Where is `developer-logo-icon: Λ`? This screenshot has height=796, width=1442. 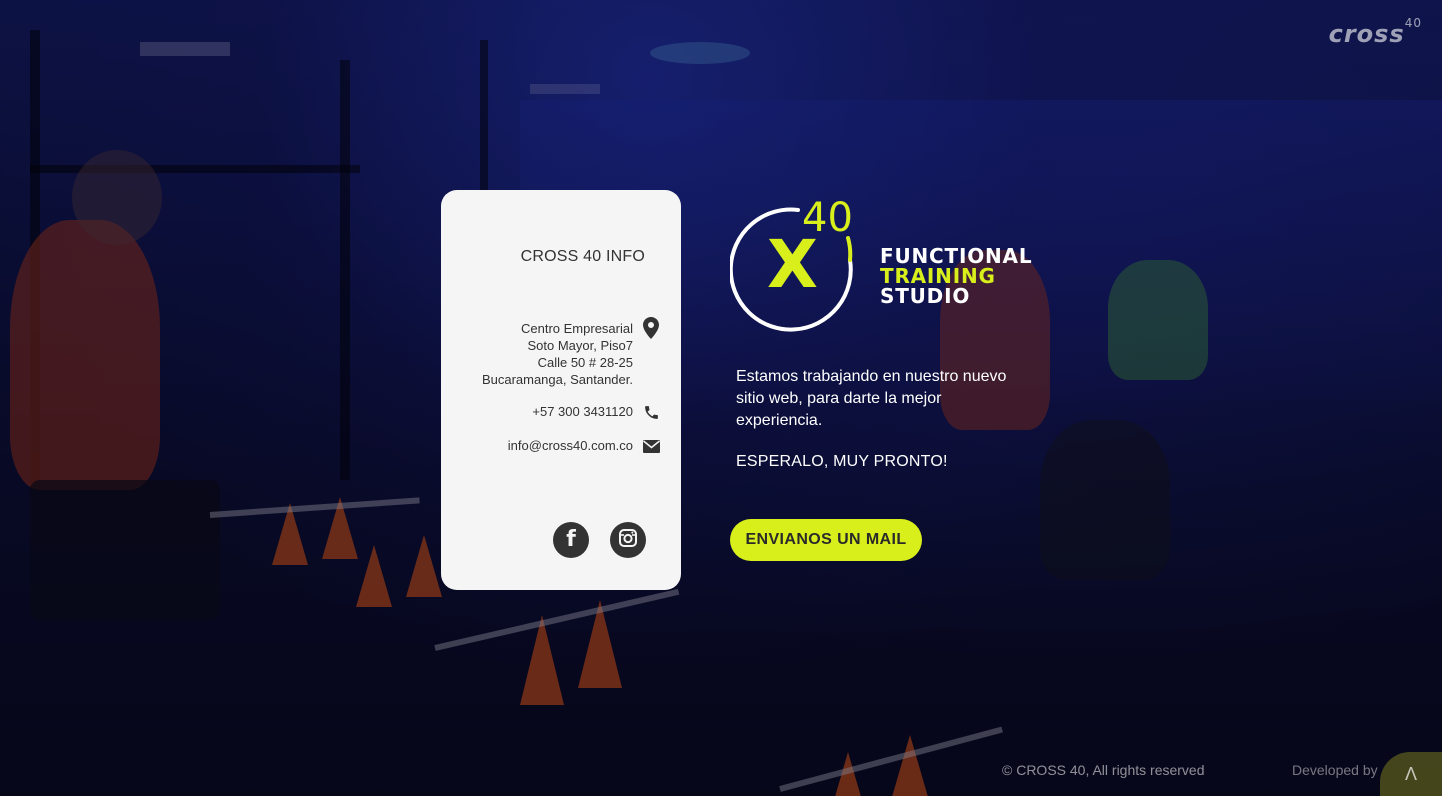 developer-logo-icon: Λ is located at coordinates (1411, 773).